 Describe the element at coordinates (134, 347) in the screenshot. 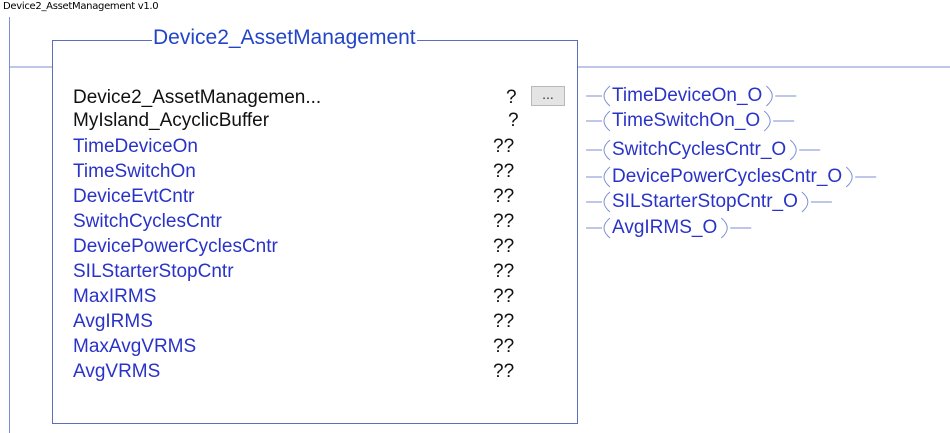

I see `param-name: MaxAvgVRMS` at that location.